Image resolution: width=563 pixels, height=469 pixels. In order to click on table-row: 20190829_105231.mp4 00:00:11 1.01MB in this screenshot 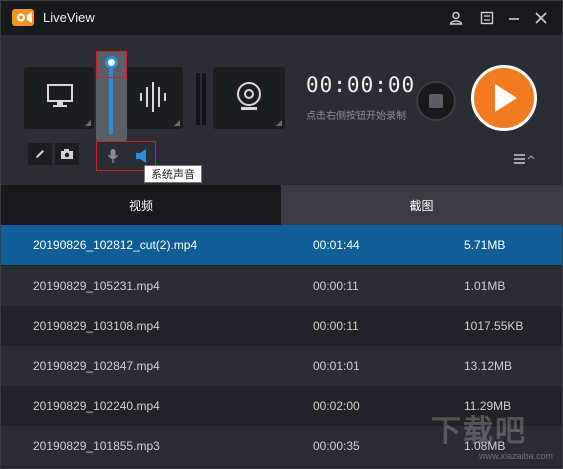, I will do `click(281, 286)`.